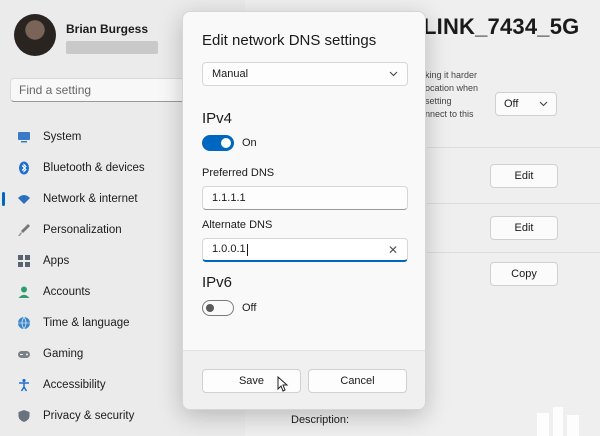 The height and width of the screenshot is (436, 600). Describe the element at coordinates (289, 40) in the screenshot. I see `dialog-title: Edit network DNS settings` at that location.